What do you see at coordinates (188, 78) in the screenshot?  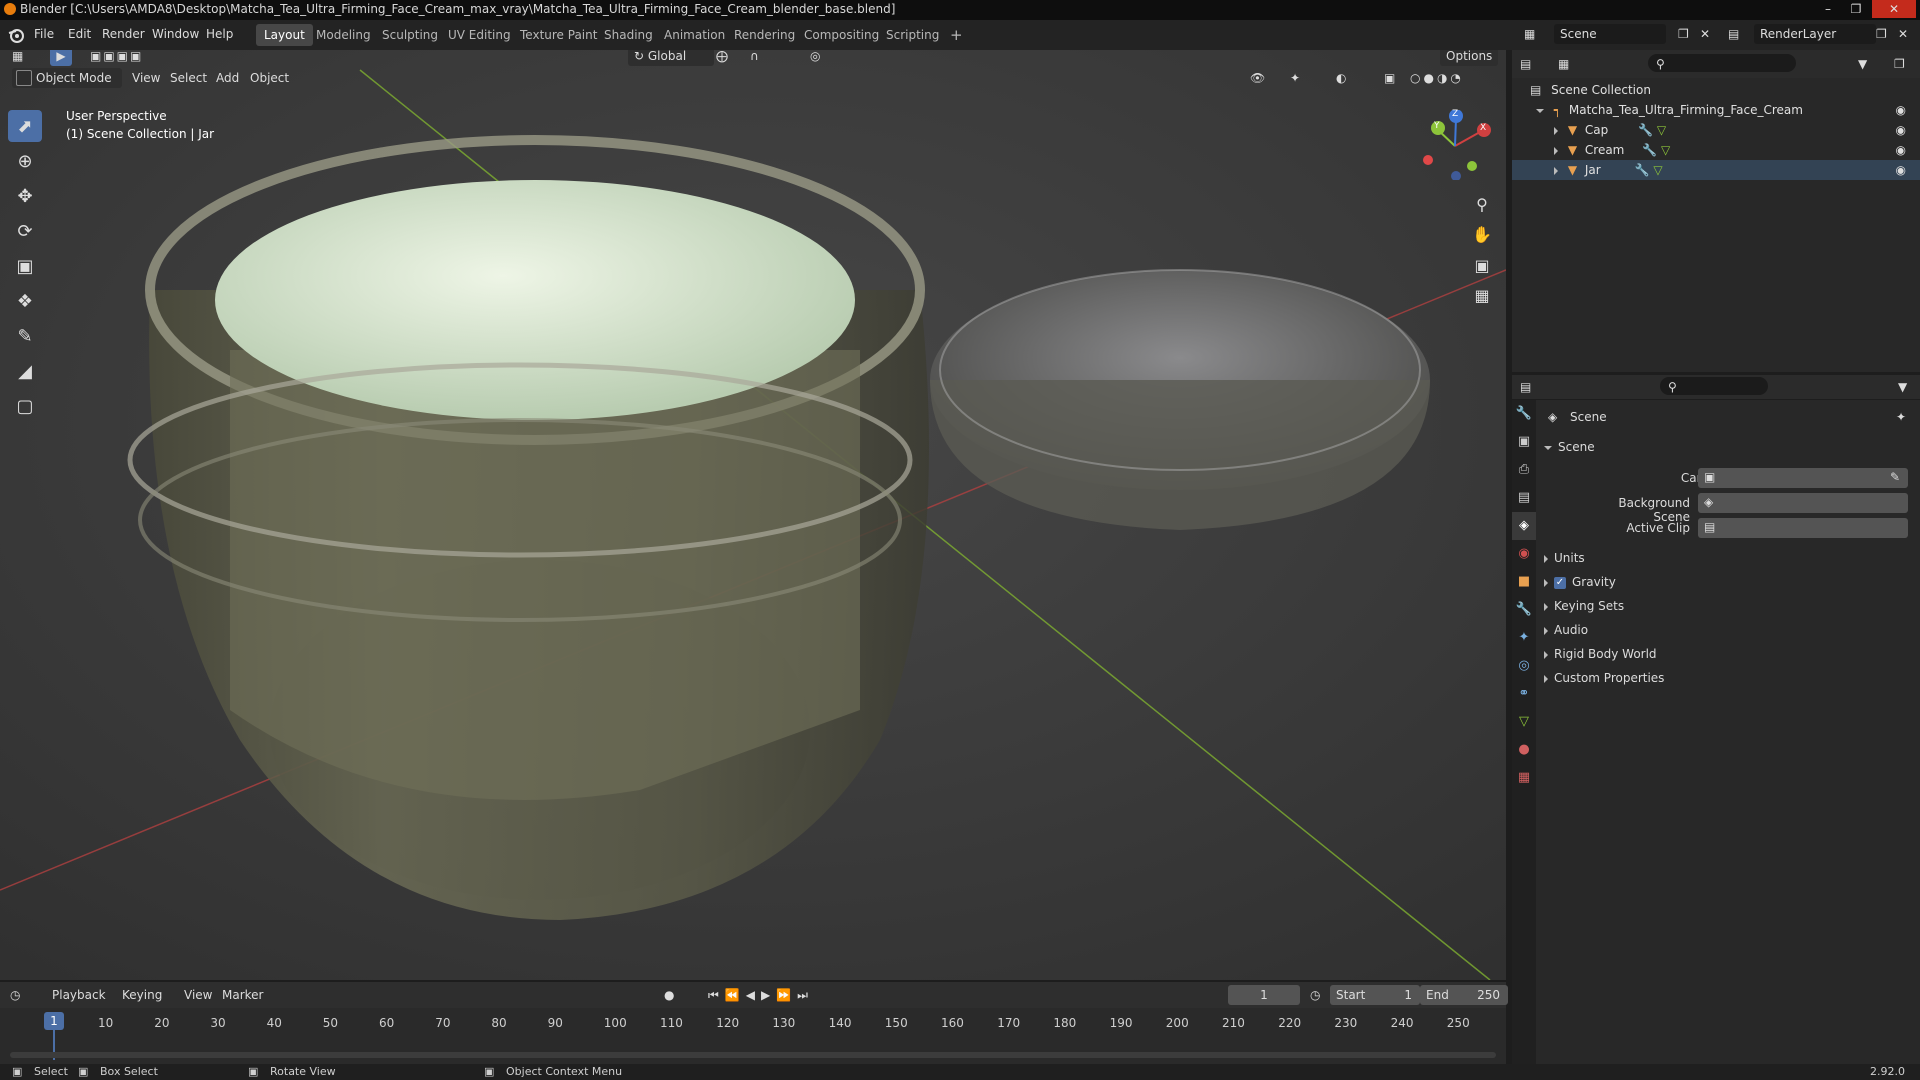 I see `viewport-menu-select: Select` at bounding box center [188, 78].